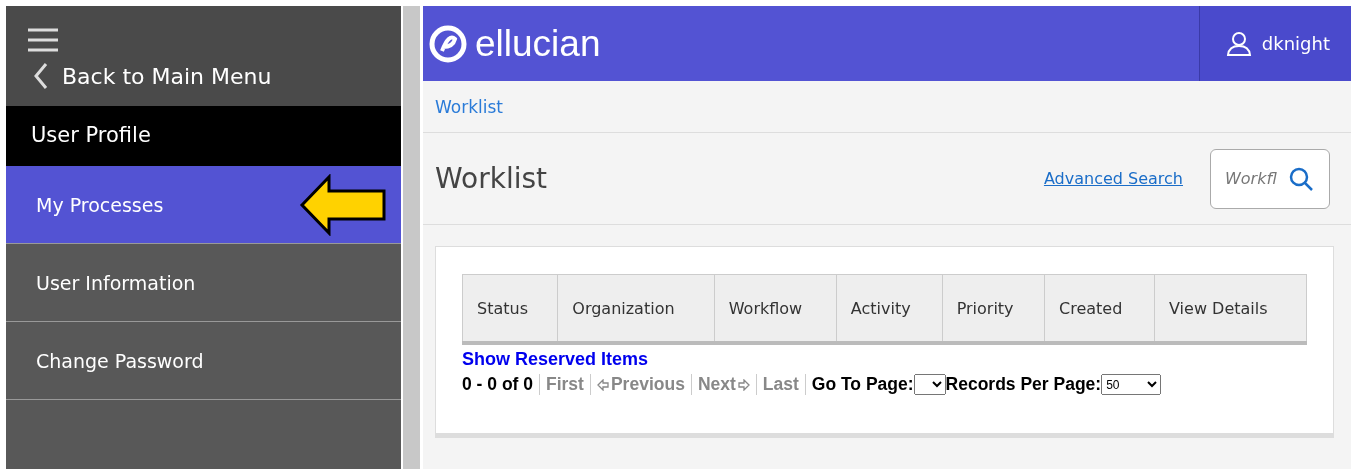 The width and height of the screenshot is (1351, 469). I want to click on column-header: View Details, so click(1230, 308).